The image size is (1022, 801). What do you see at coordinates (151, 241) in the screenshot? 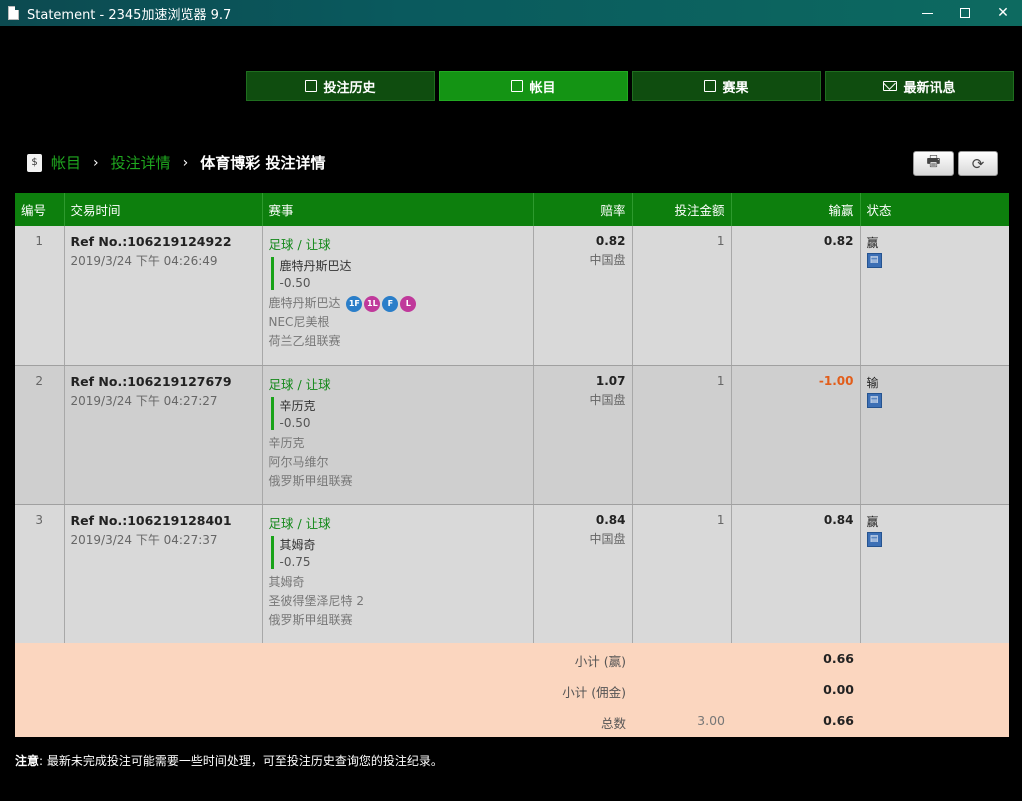
I see `ref-no: Ref No.:106219124922` at bounding box center [151, 241].